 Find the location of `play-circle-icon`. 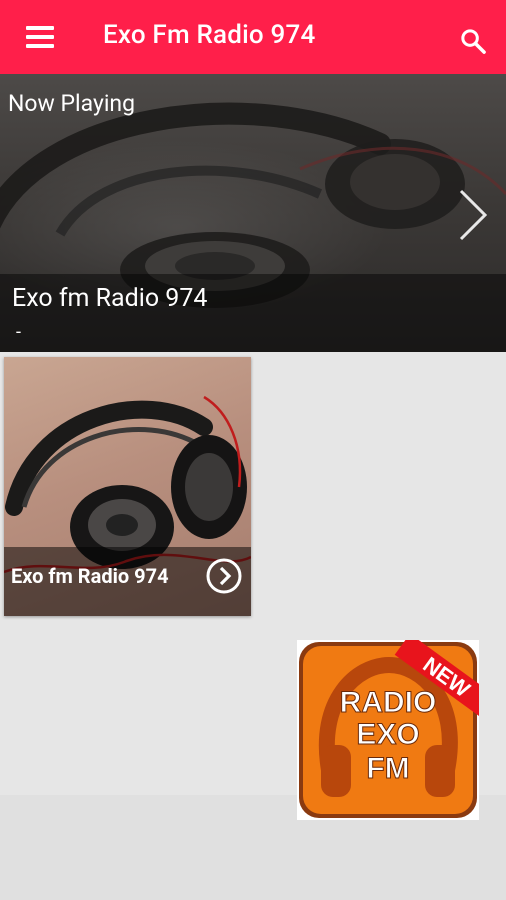

play-circle-icon is located at coordinates (224, 576).